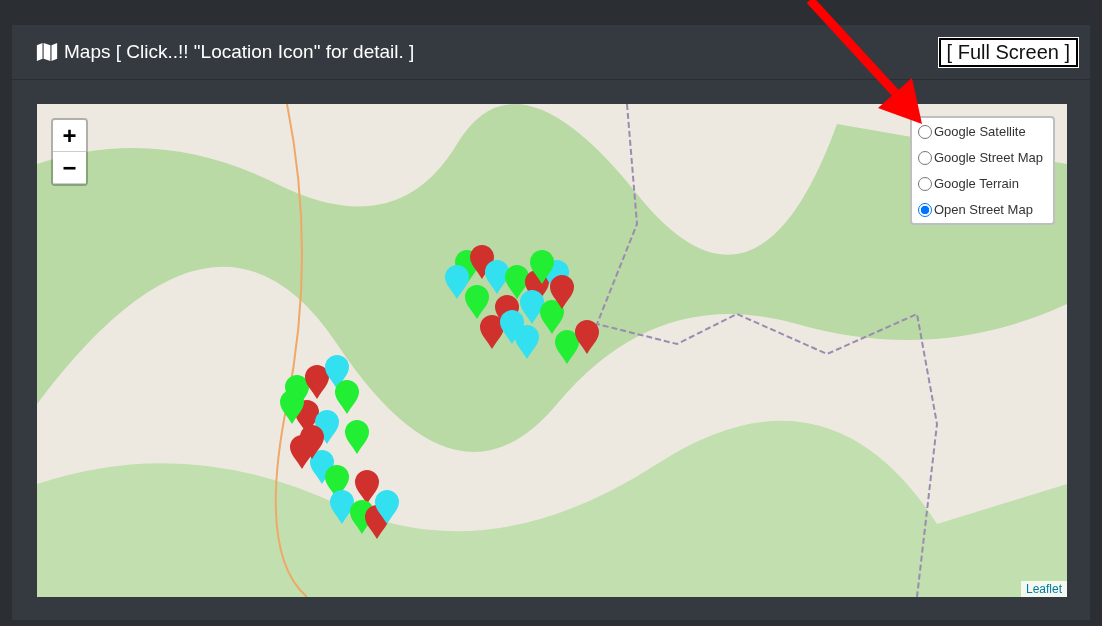  I want to click on layer-option: Google Terrain, so click(980, 183).